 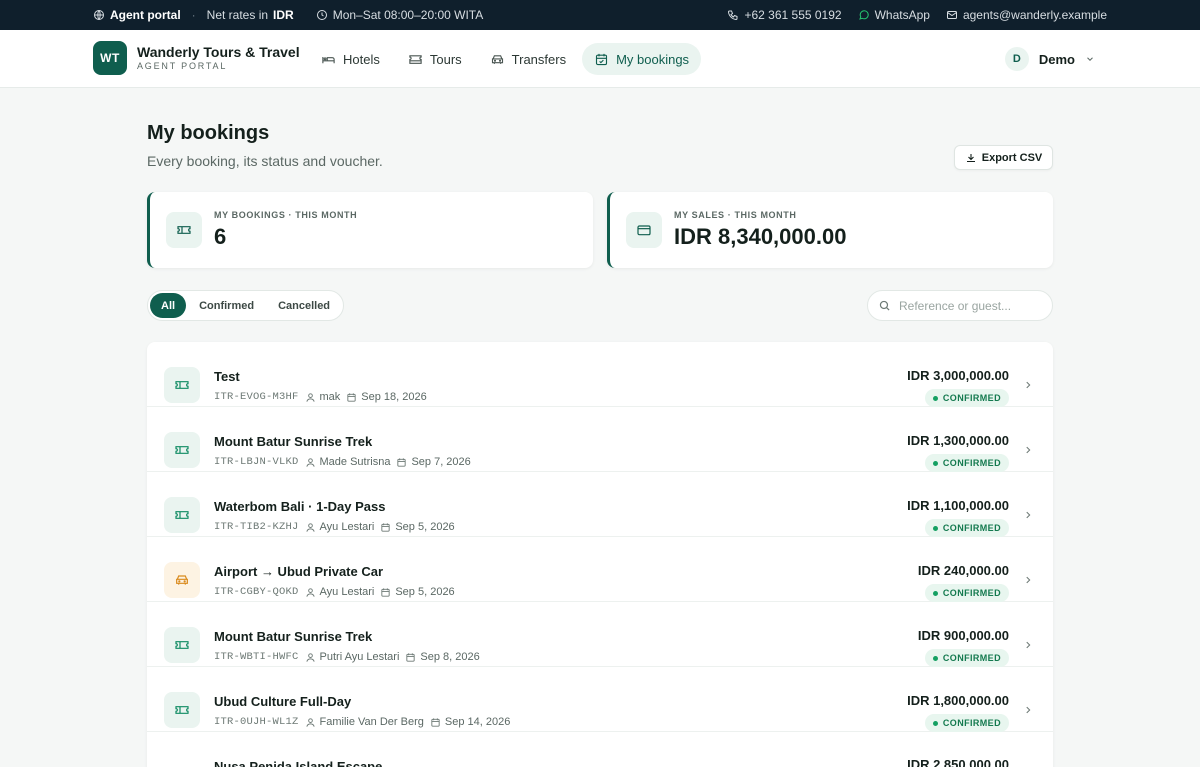 What do you see at coordinates (293, 441) in the screenshot?
I see `booking-title: Mount Batur Sunrise Trek` at bounding box center [293, 441].